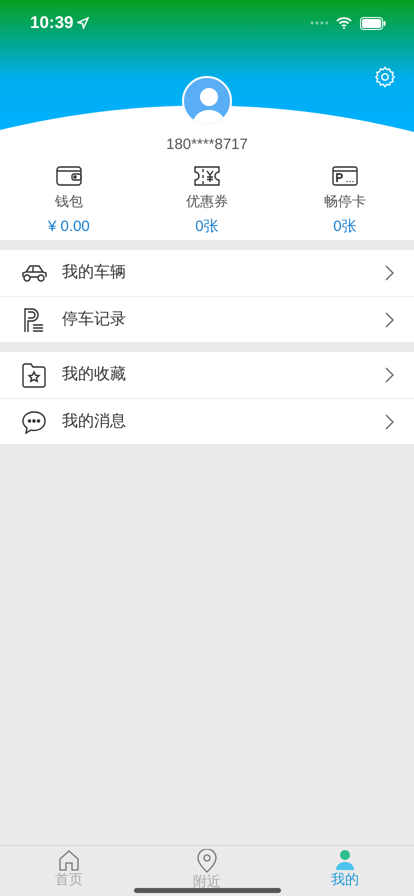 This screenshot has width=414, height=896. What do you see at coordinates (207, 175) in the screenshot?
I see `ticket-icon` at bounding box center [207, 175].